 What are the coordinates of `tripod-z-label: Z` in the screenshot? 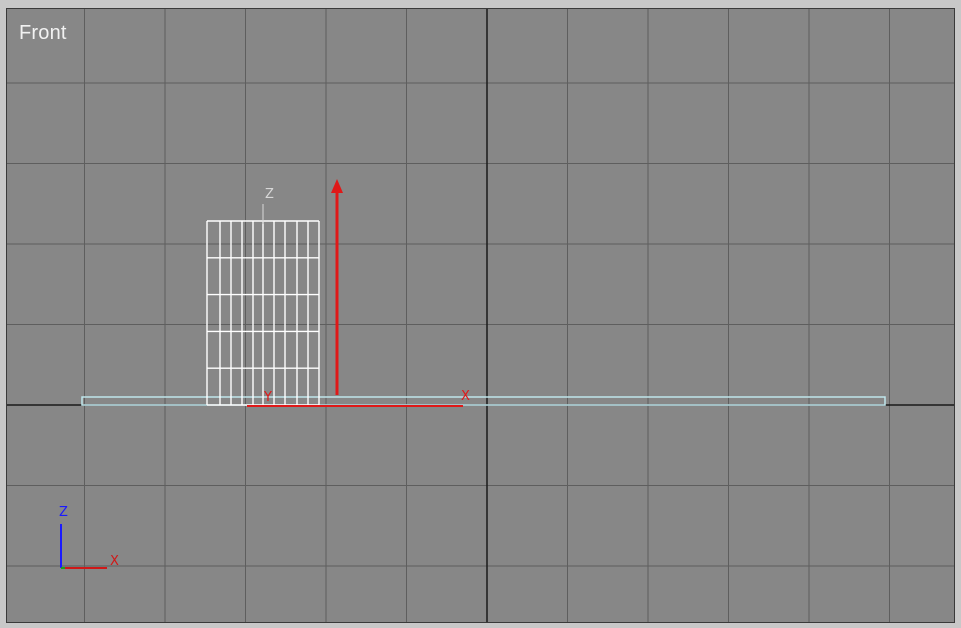 It's located at (63, 512).